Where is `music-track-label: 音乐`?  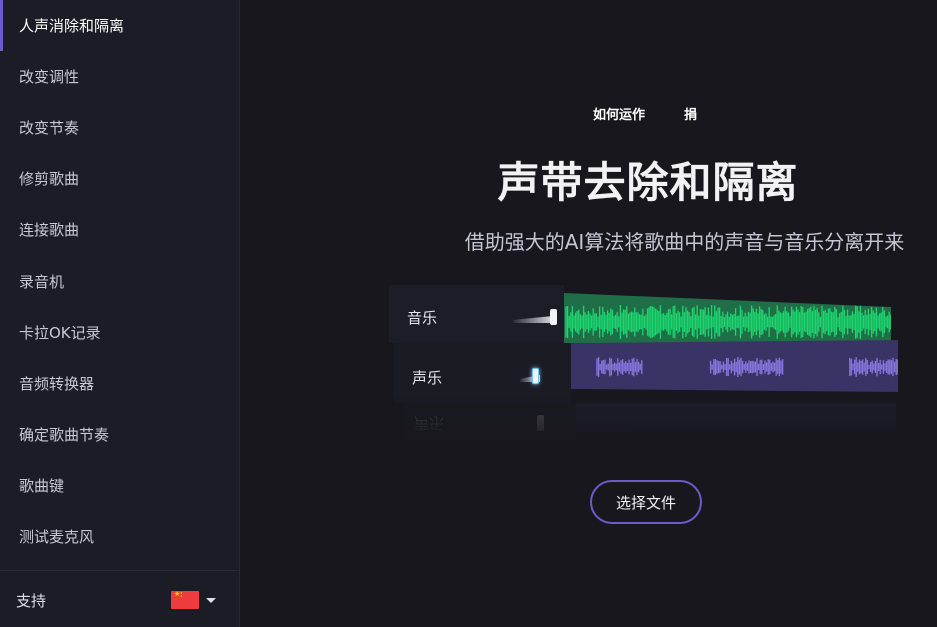 music-track-label: 音乐 is located at coordinates (422, 318).